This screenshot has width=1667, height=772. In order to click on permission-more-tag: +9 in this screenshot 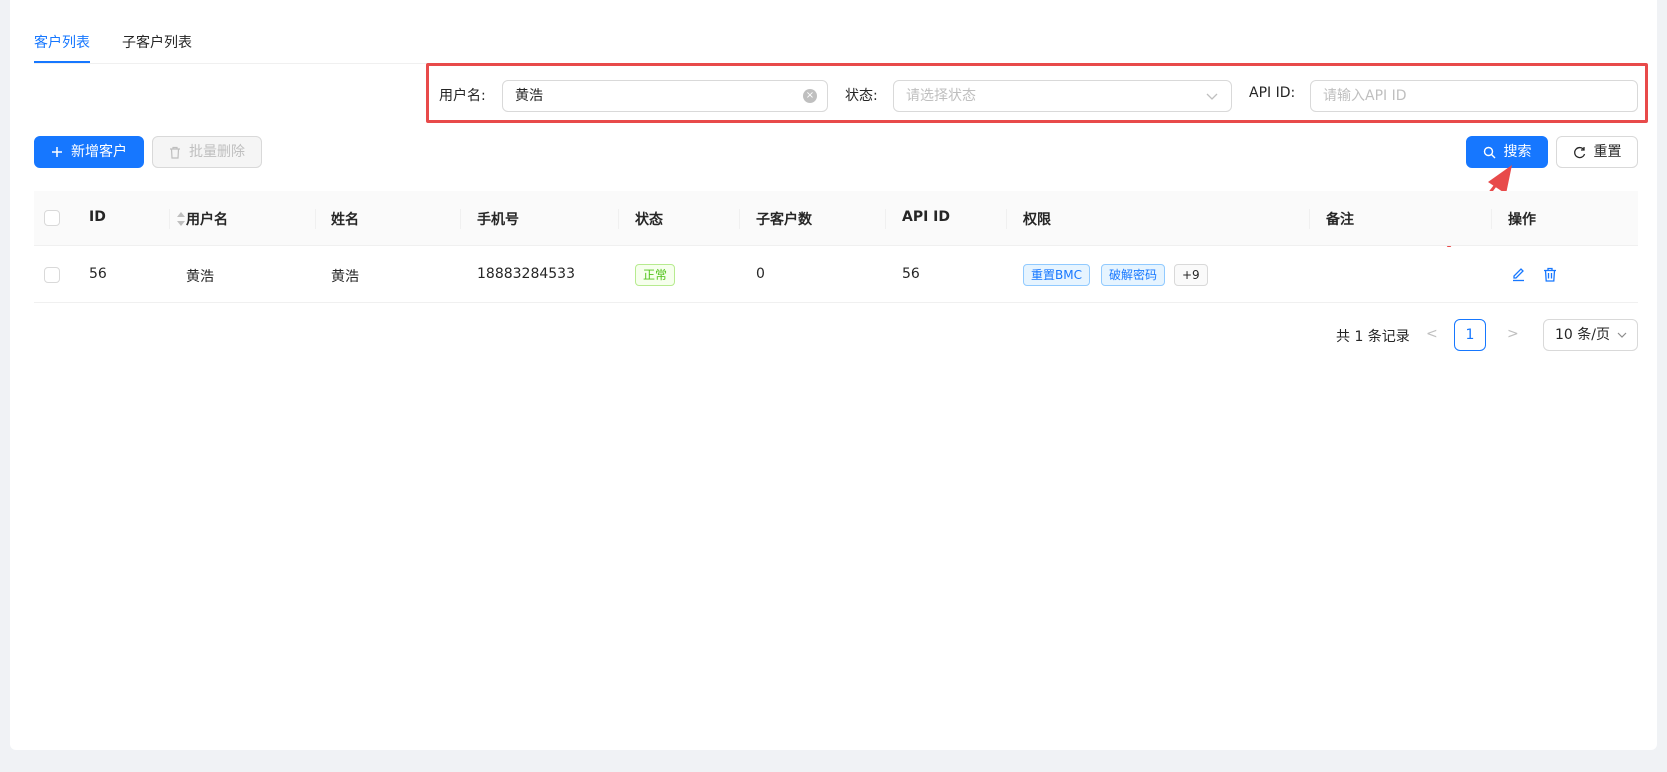, I will do `click(1191, 275)`.